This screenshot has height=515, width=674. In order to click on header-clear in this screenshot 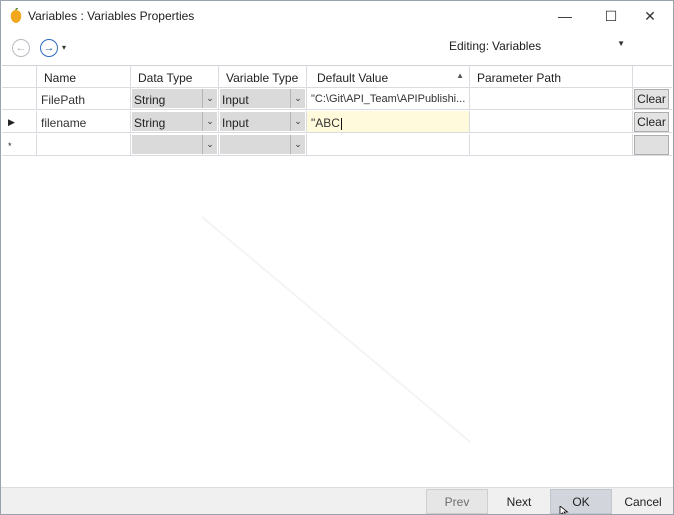, I will do `click(652, 77)`.